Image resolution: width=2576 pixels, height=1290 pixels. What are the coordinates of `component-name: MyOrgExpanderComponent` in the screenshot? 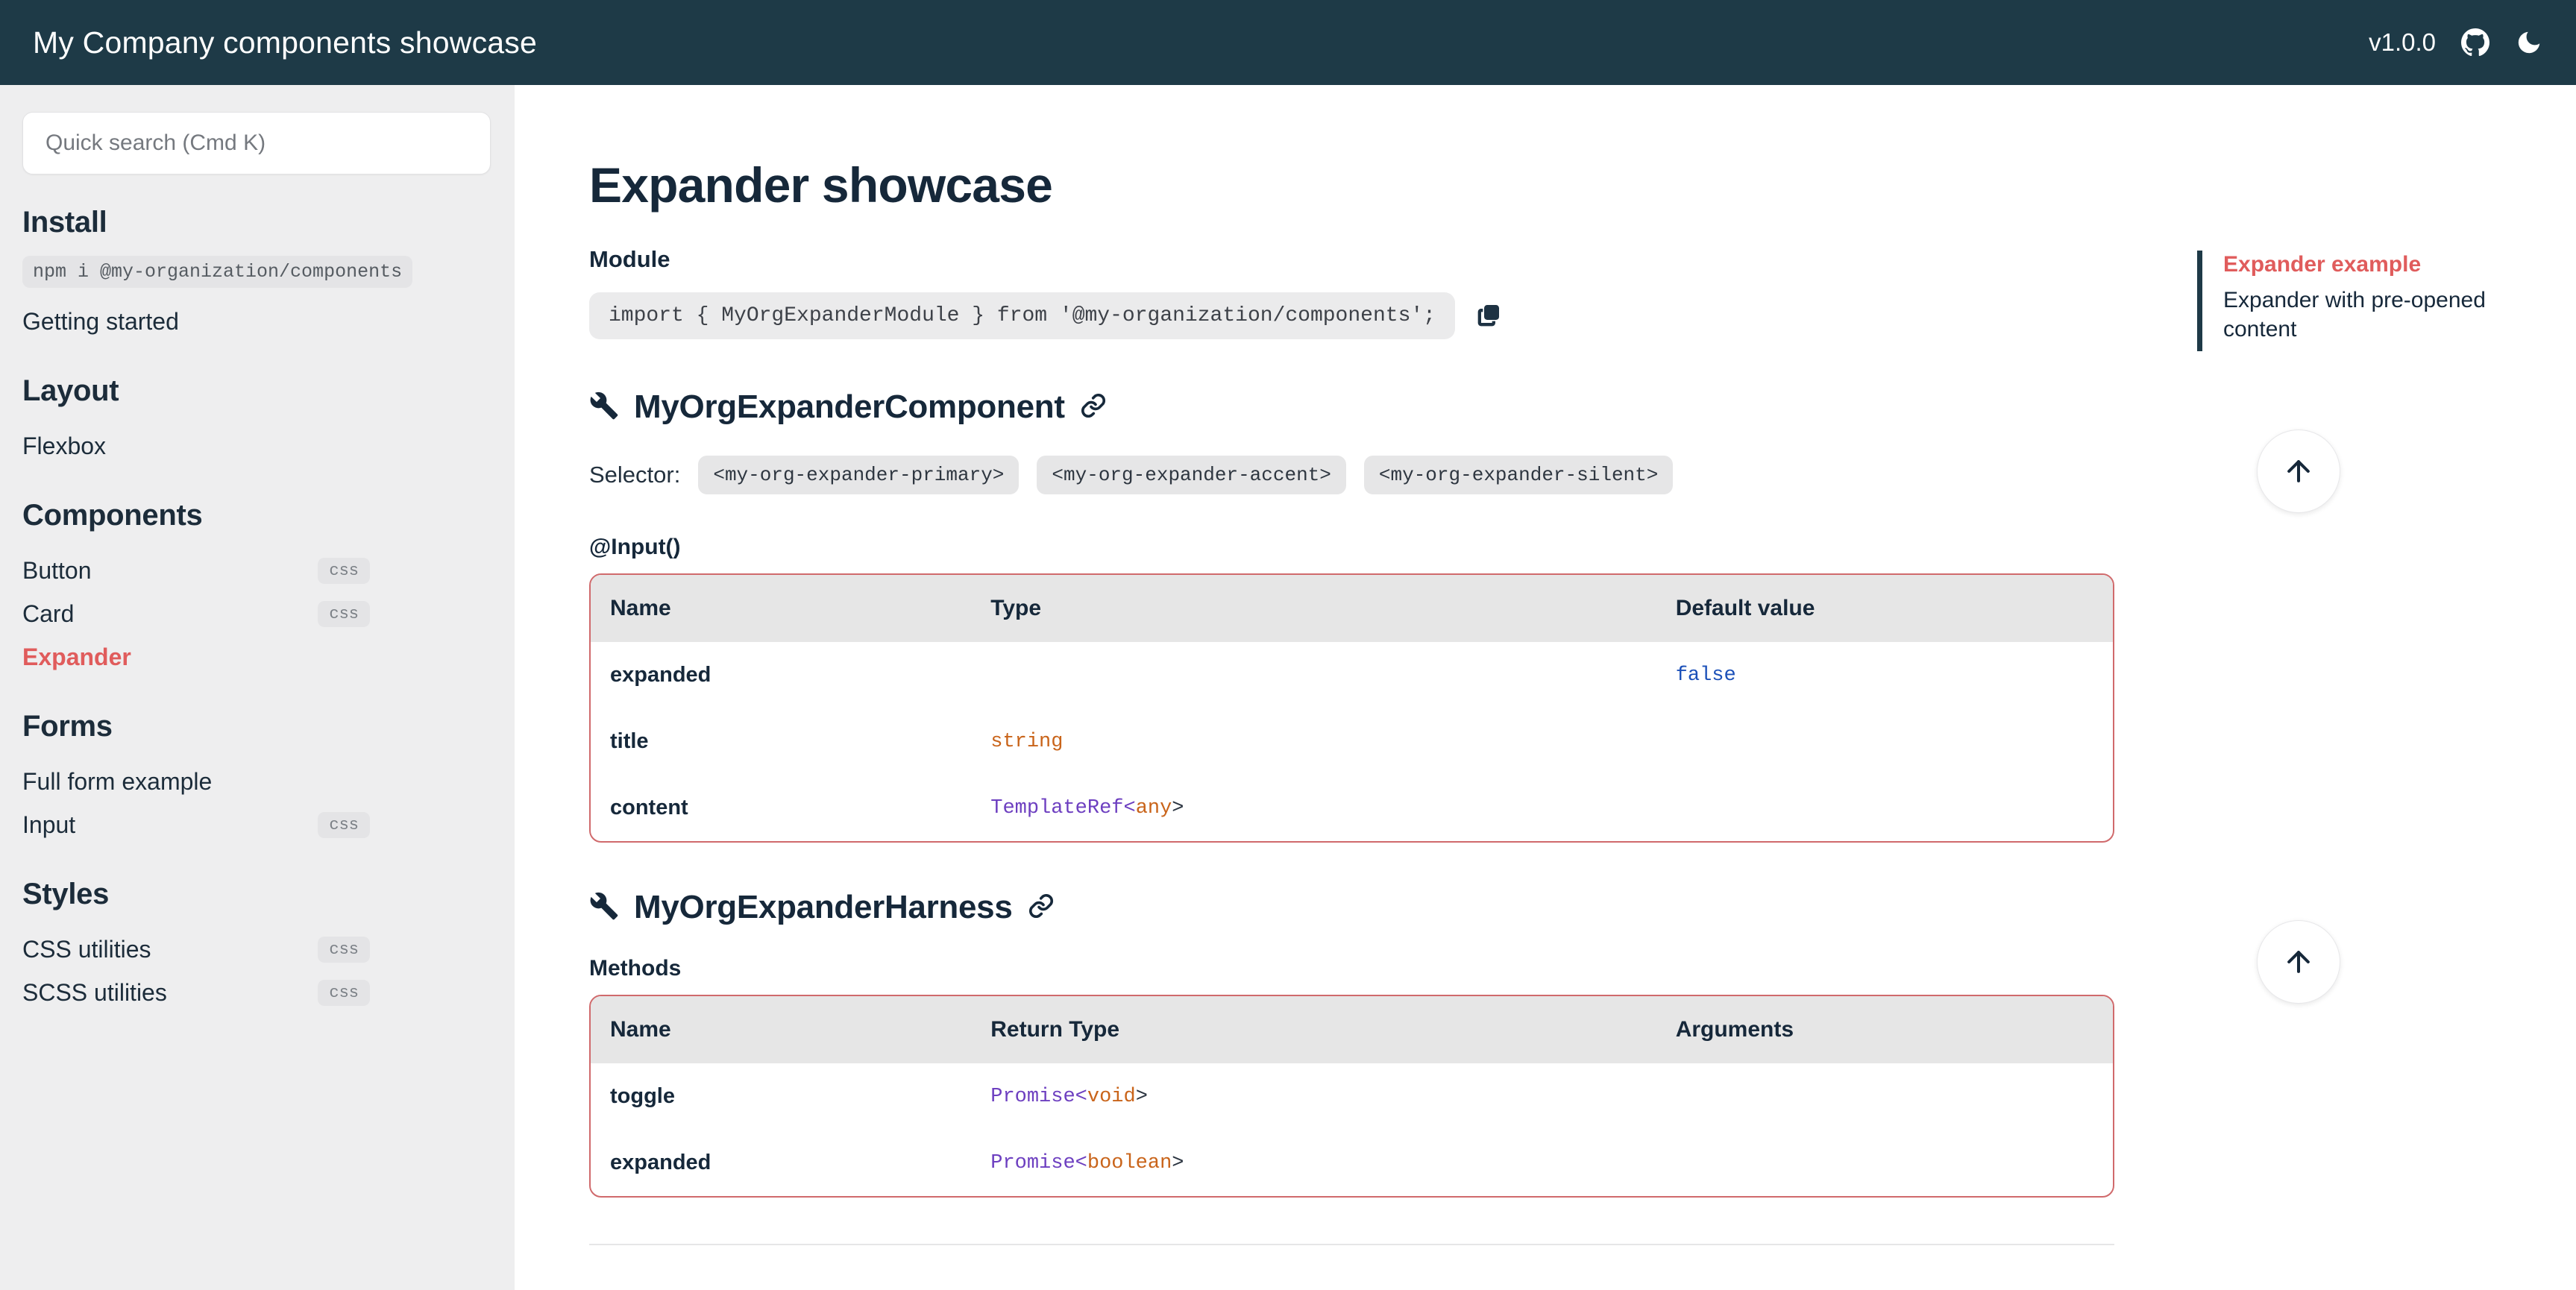 It's located at (850, 406).